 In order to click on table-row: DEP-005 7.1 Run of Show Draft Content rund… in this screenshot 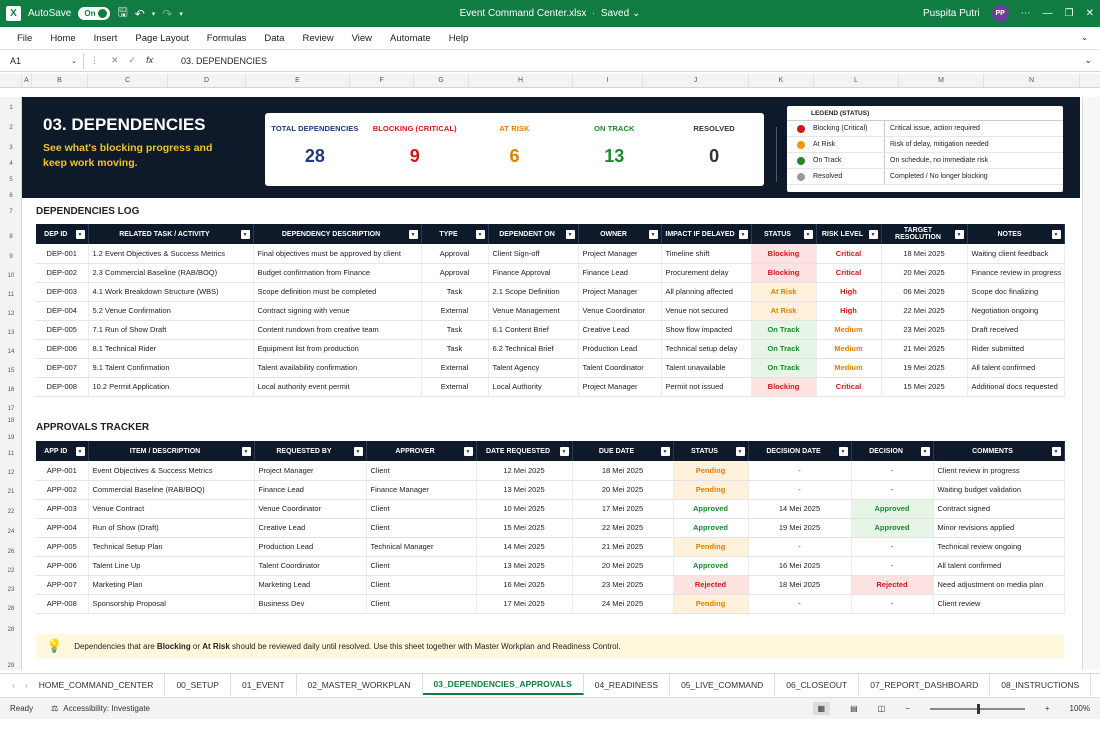, I will do `click(550, 330)`.